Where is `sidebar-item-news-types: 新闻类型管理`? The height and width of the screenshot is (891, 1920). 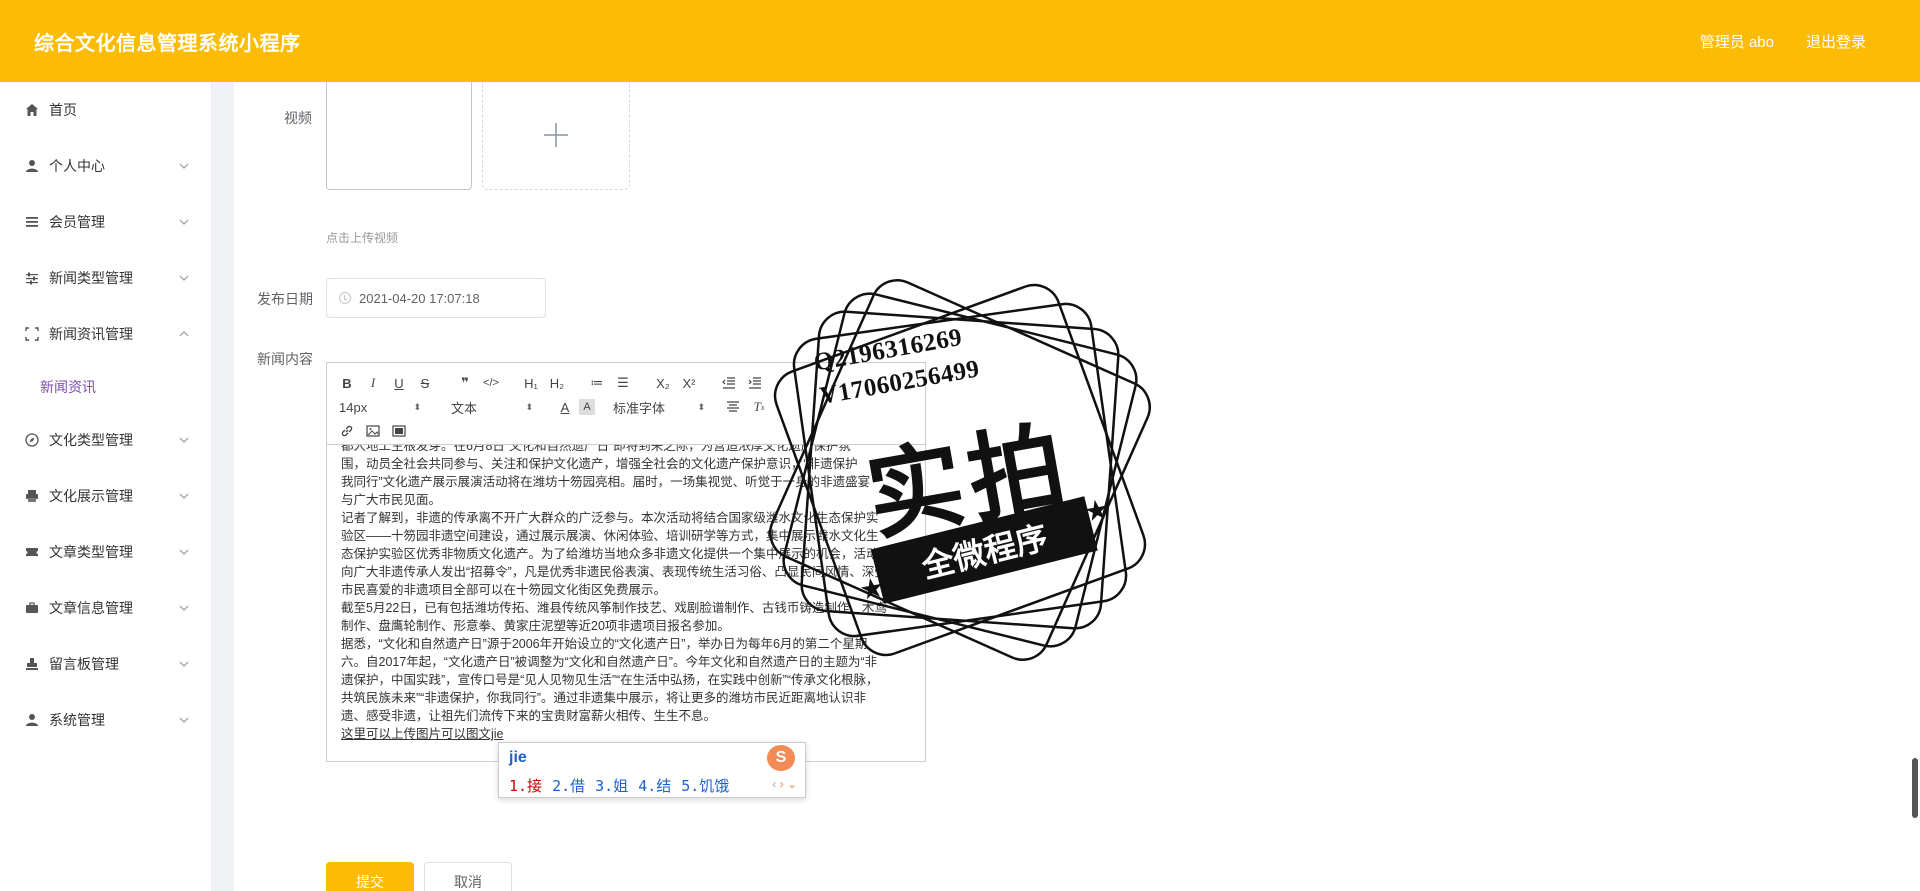 sidebar-item-news-types: 新闻类型管理 is located at coordinates (105, 278).